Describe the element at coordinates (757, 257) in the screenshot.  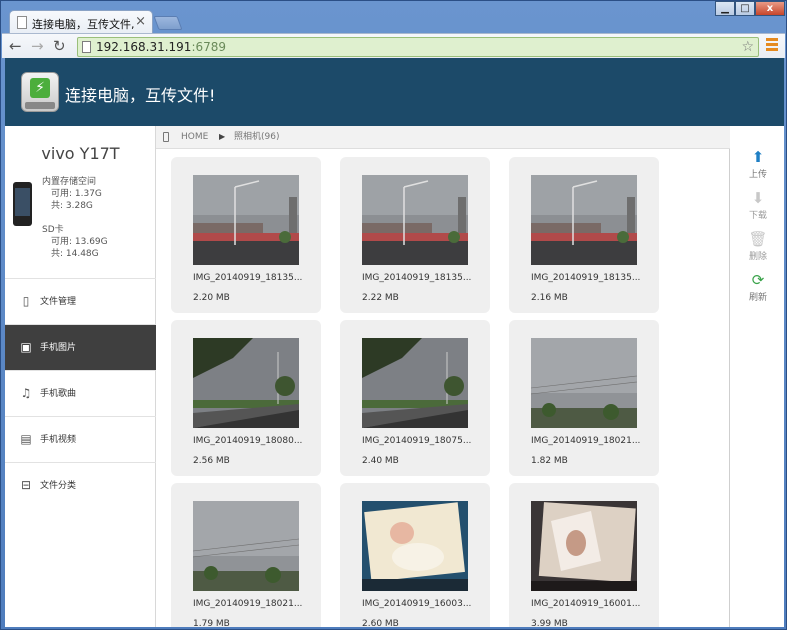
I see `action-label: 删除` at that location.